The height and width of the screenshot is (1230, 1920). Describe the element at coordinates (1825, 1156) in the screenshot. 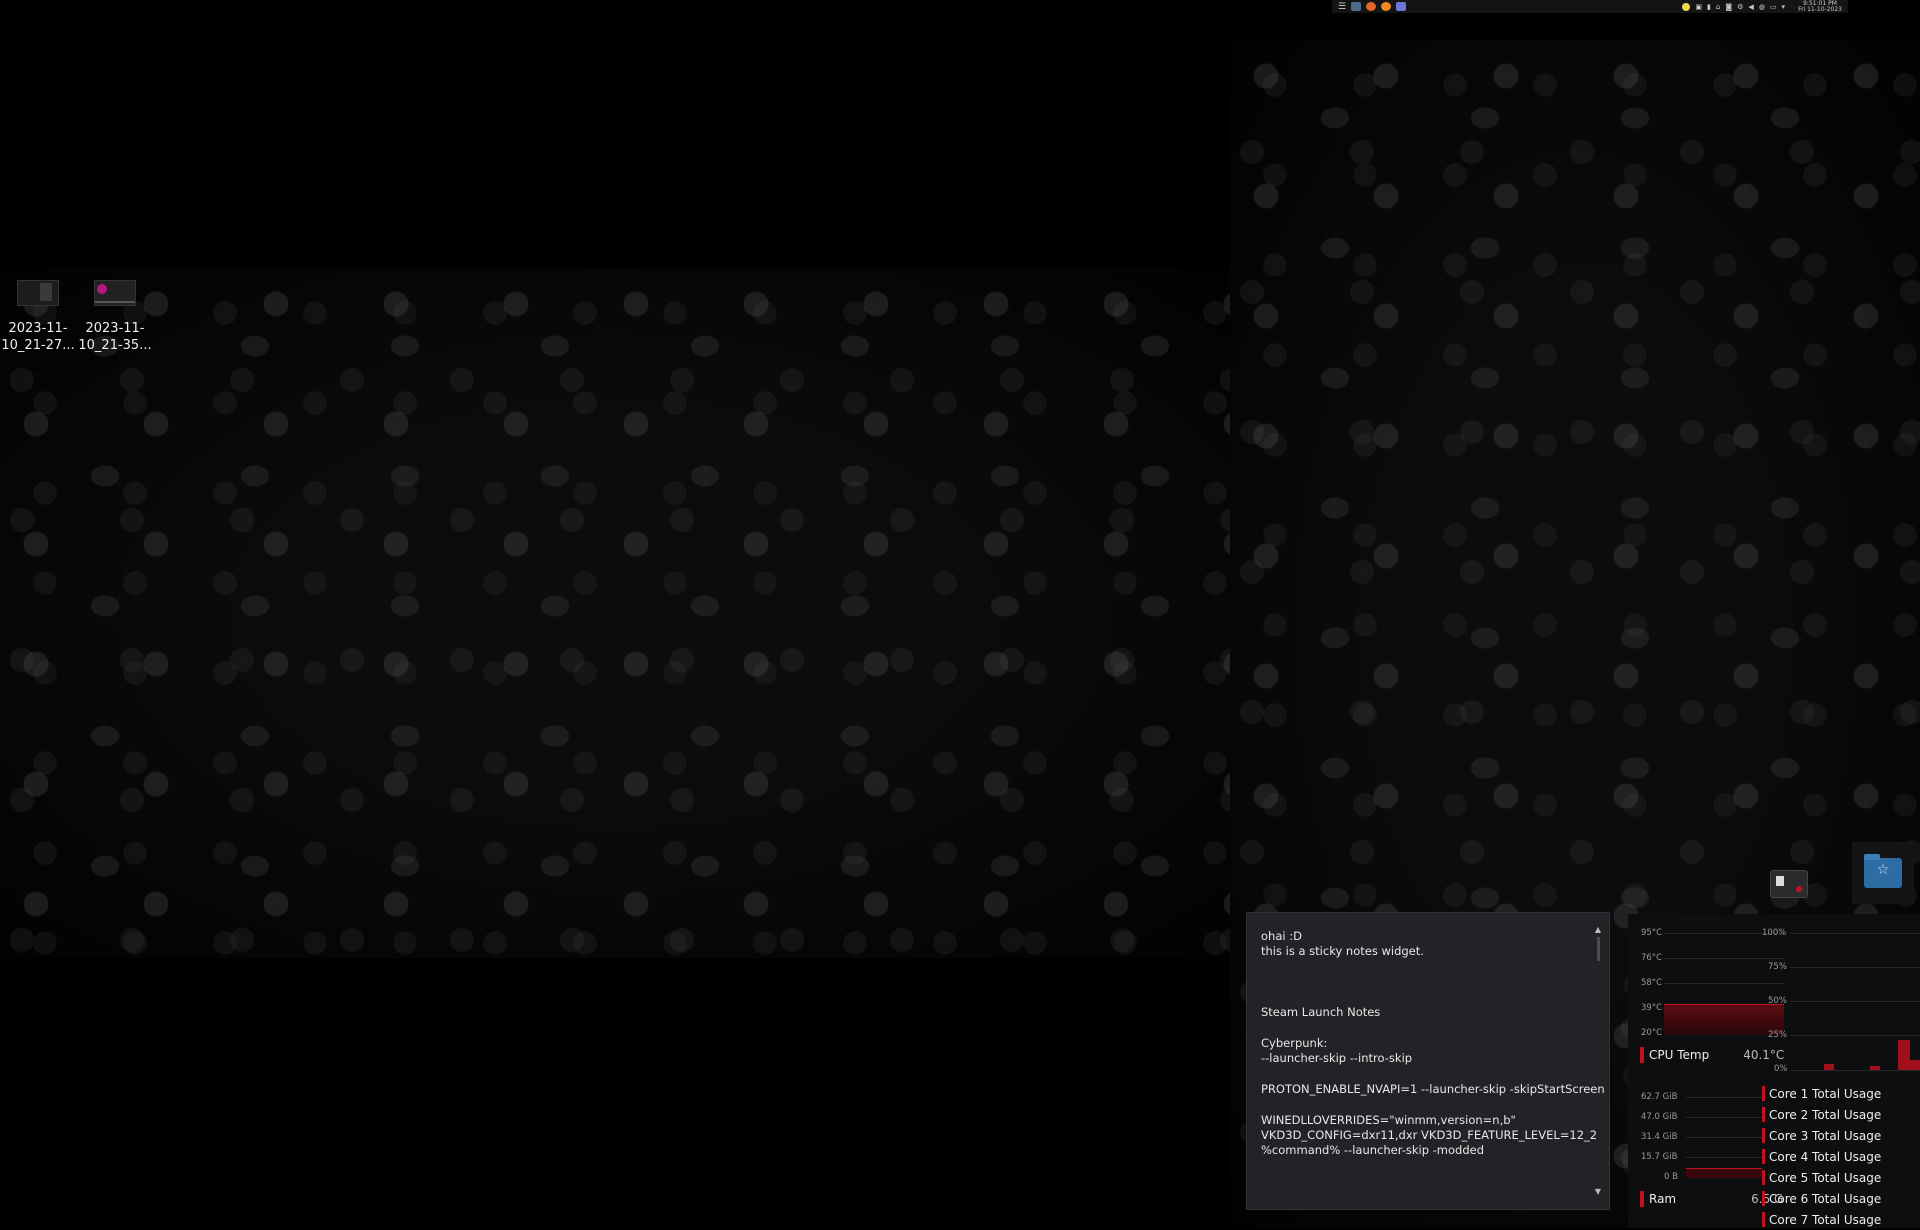

I see `core-usage-label: Core 4 Total Usage` at that location.